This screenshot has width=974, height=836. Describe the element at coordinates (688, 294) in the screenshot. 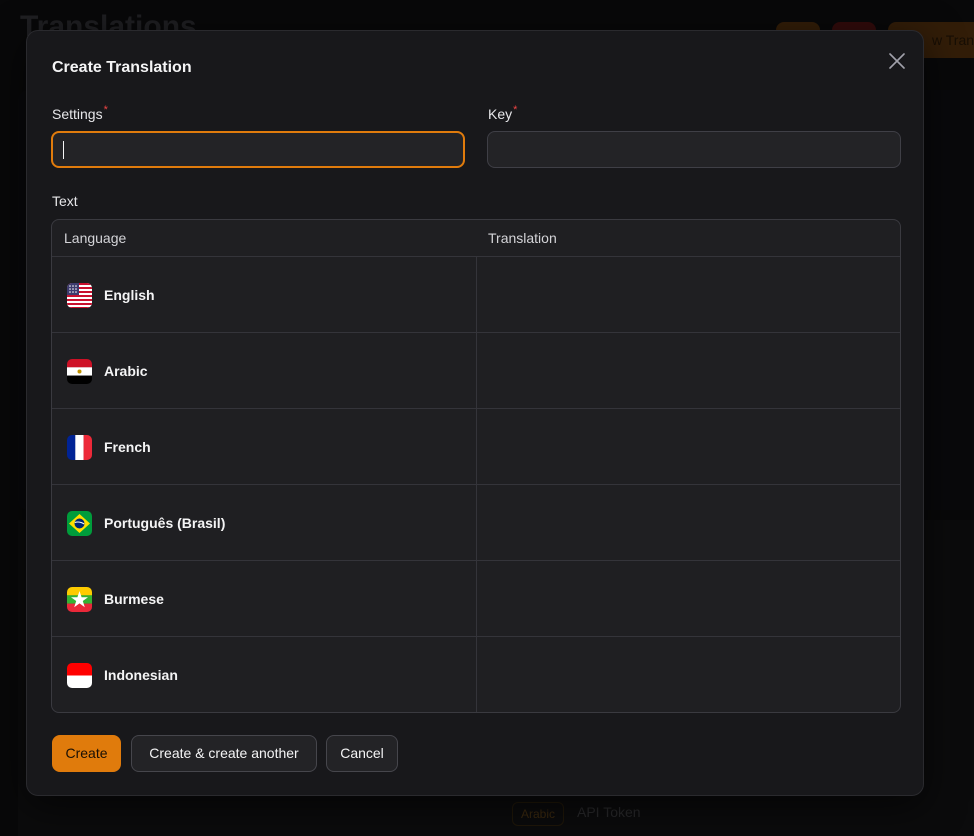

I see `translation-input-english` at that location.